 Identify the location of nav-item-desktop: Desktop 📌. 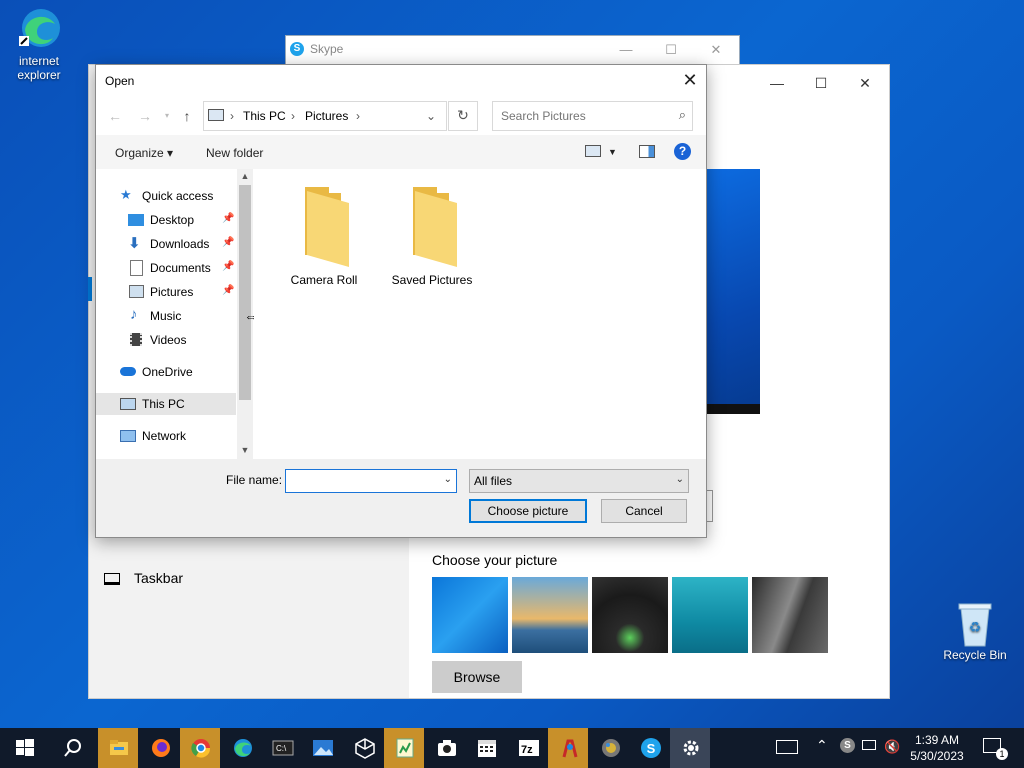
(166, 220).